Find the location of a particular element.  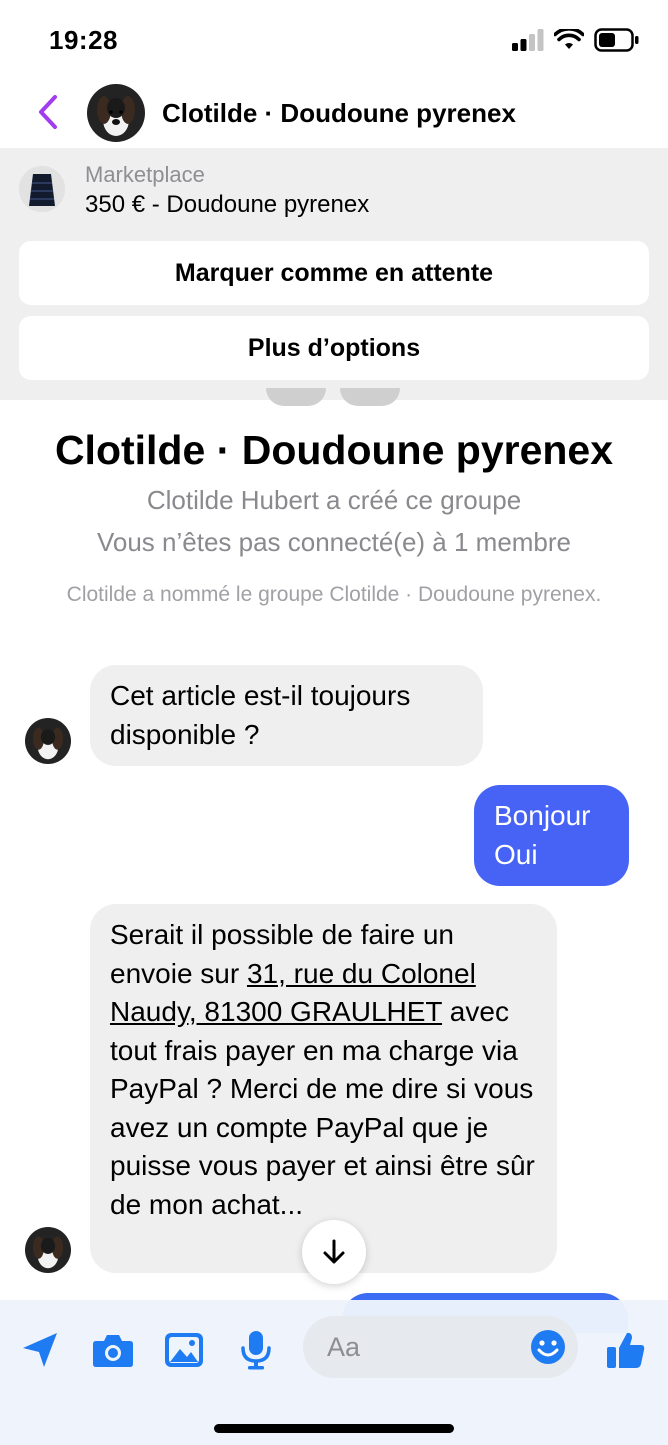

mark-pending-button: Marquer comme en attente is located at coordinates (334, 273).